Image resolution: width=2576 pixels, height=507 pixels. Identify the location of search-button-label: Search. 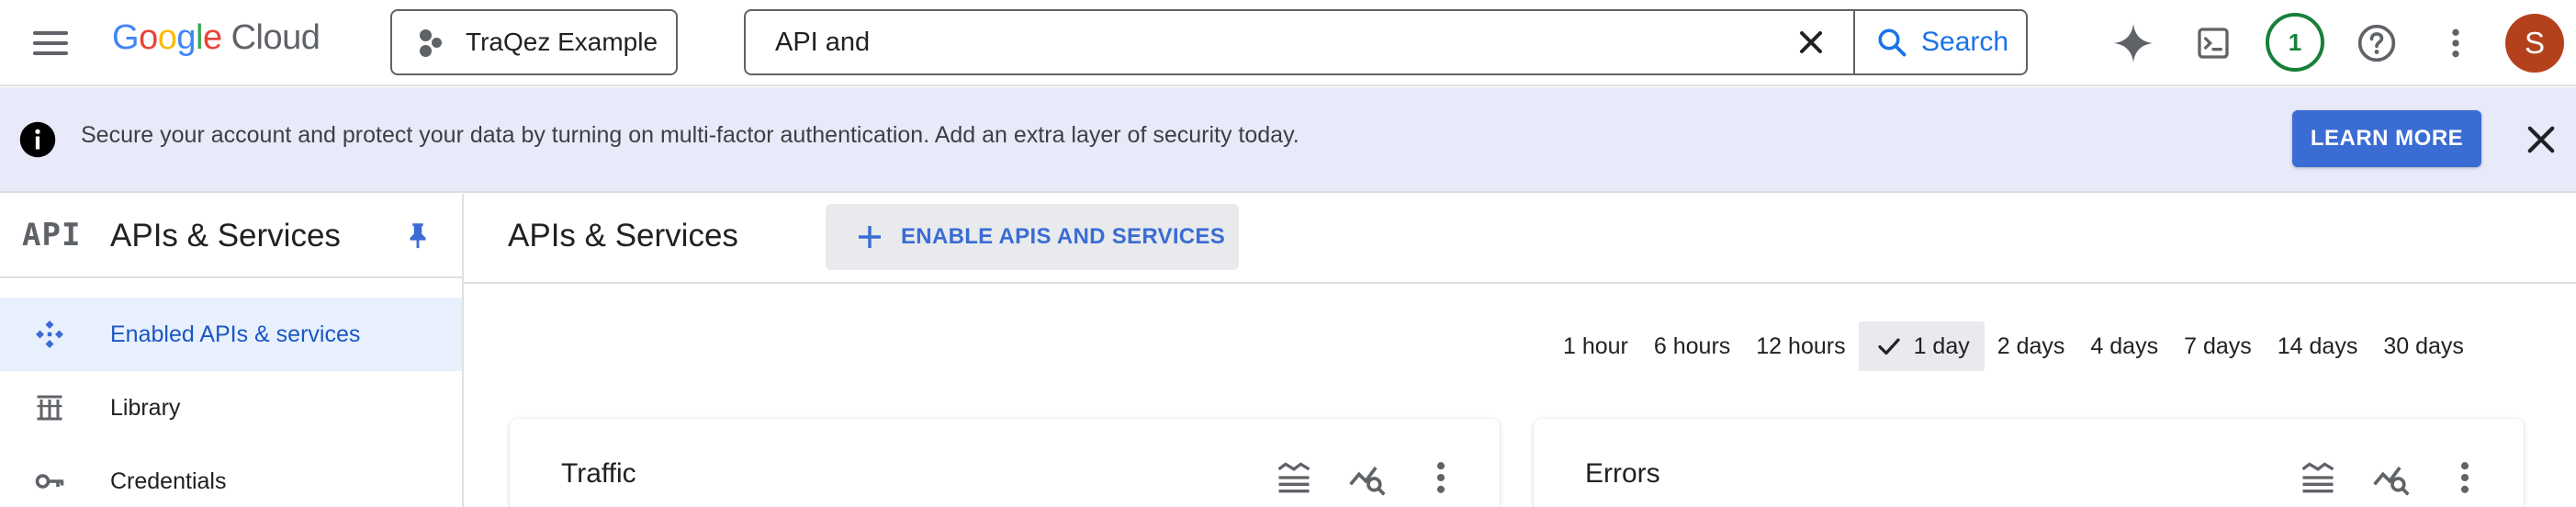
(1965, 42).